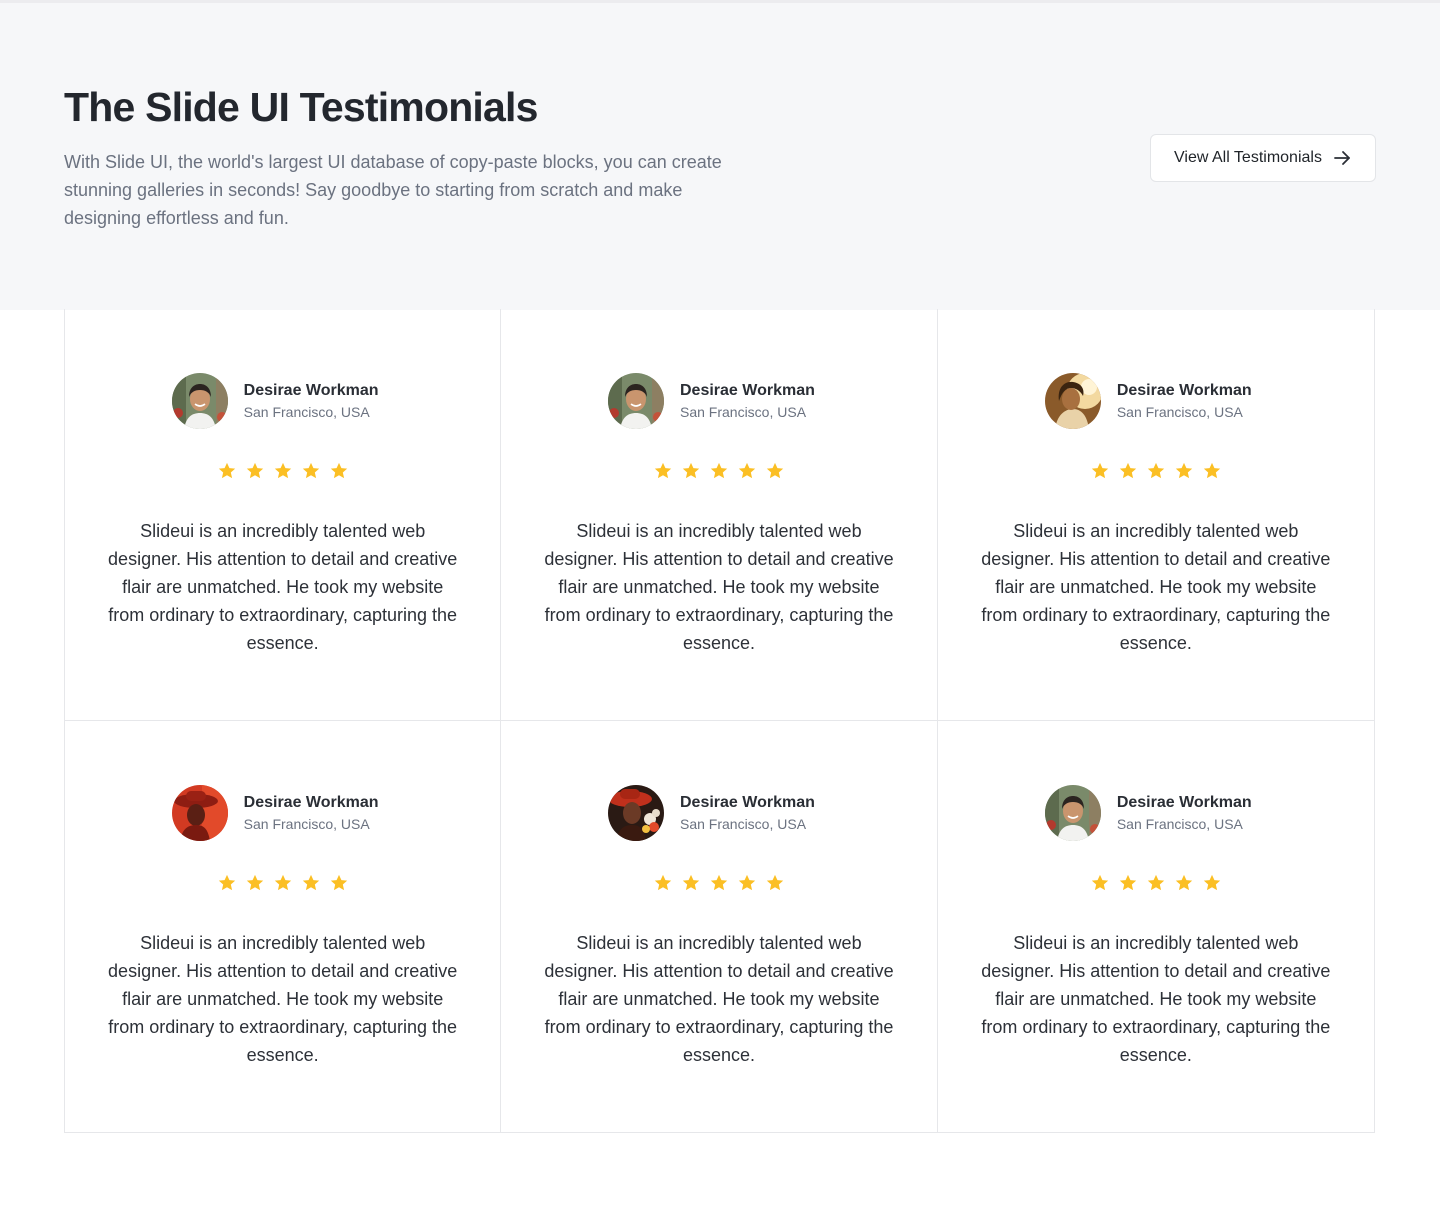 The width and height of the screenshot is (1440, 1213). I want to click on avatar-woman-red-hat-flowers, so click(635, 812).